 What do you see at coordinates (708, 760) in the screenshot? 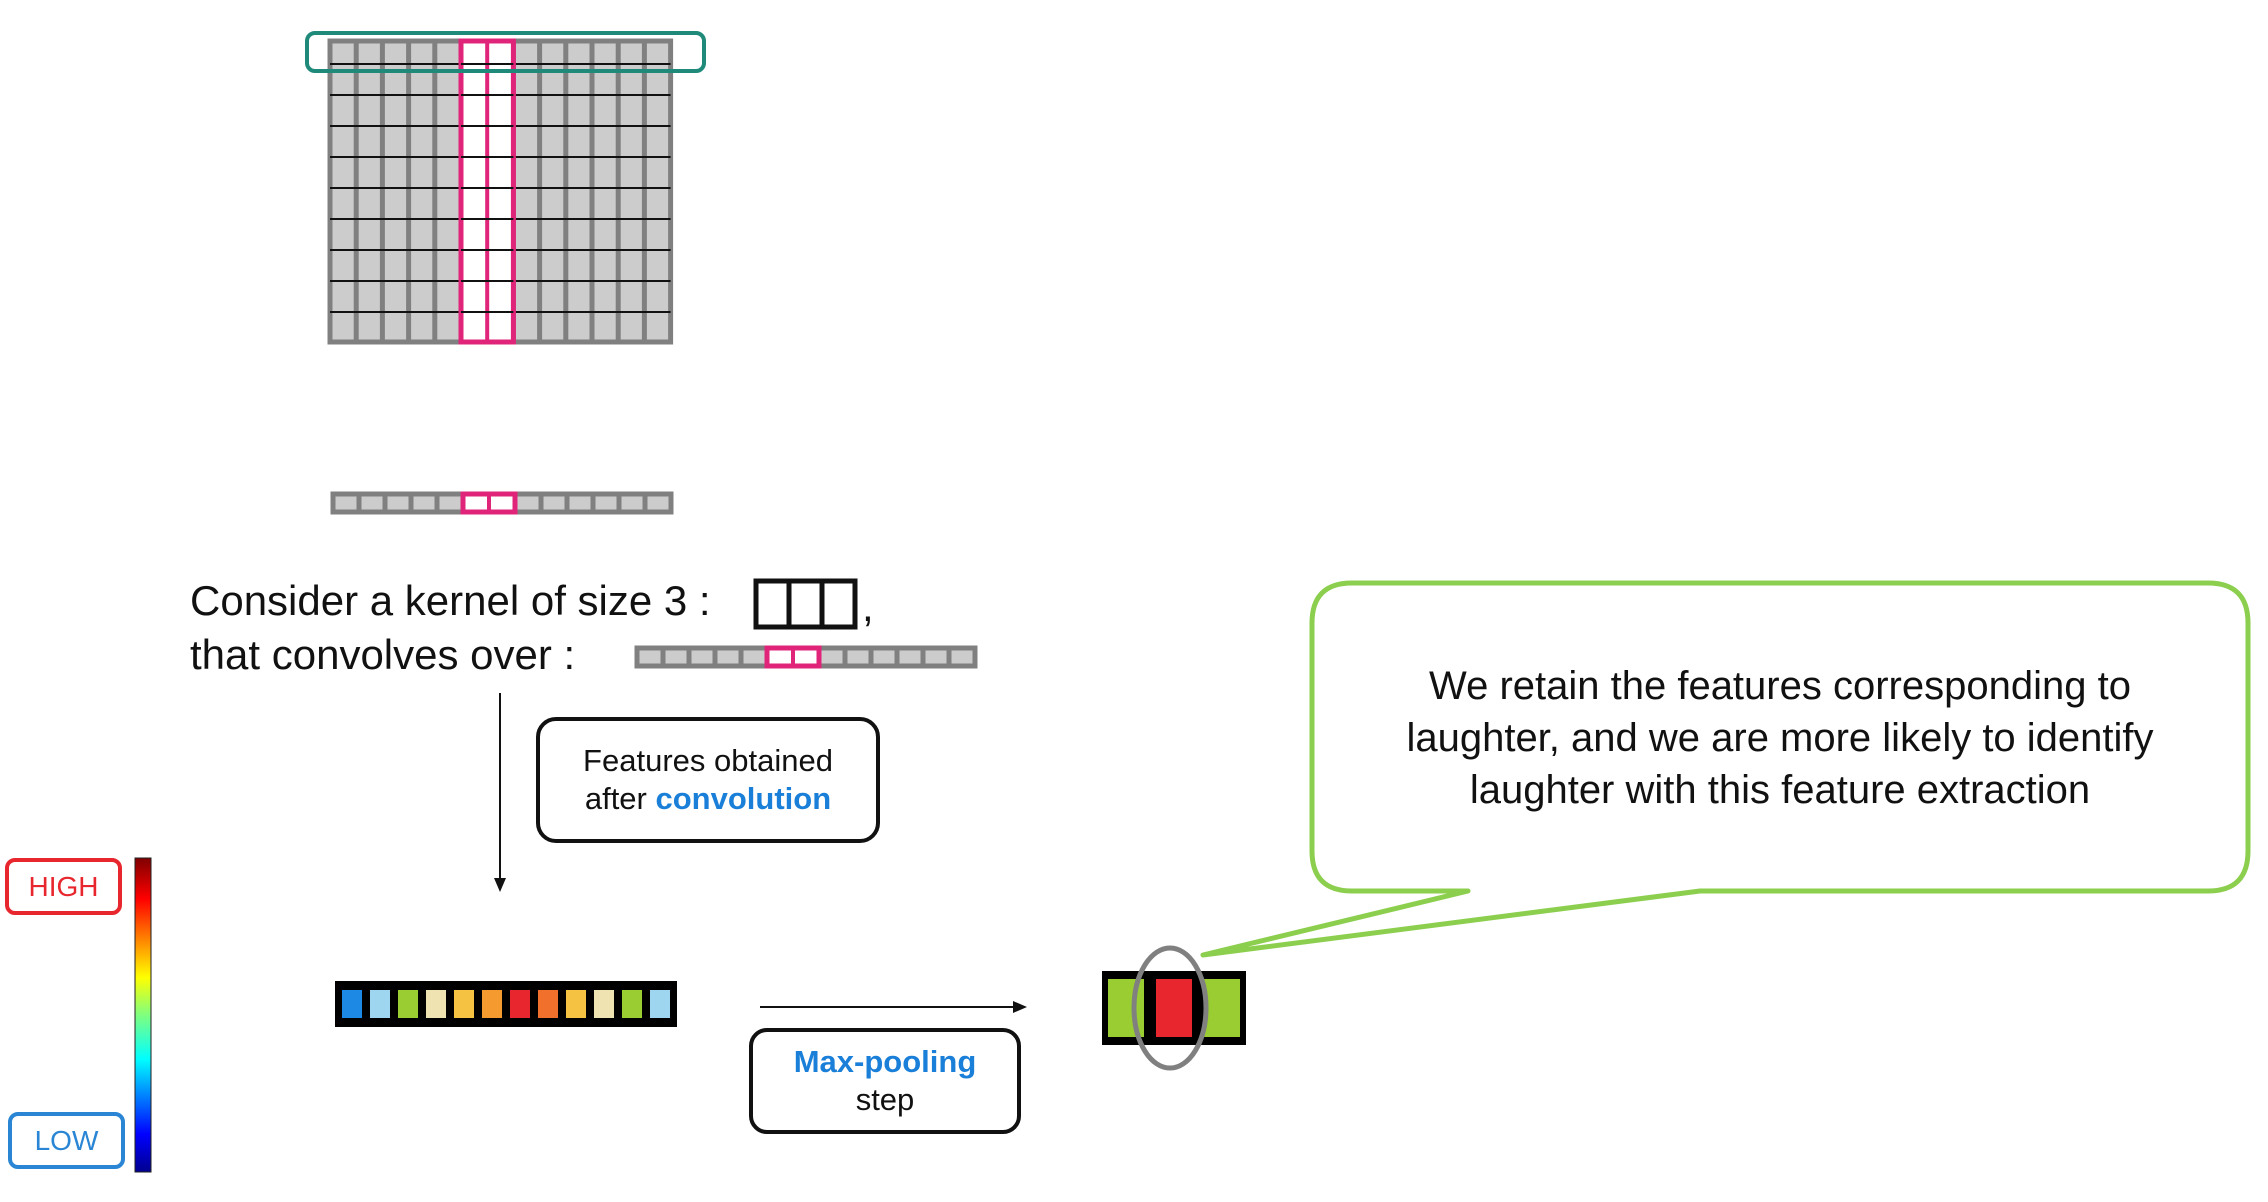
I see `convolution-box-line1: Features obtained` at bounding box center [708, 760].